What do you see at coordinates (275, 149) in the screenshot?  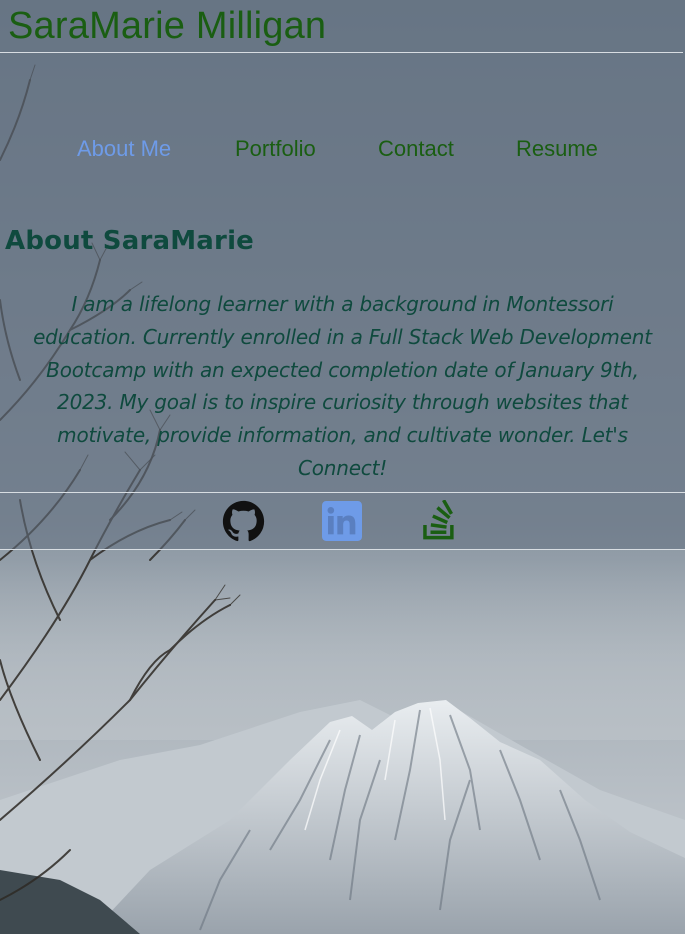 I see `nav-portfolio: Portfolio` at bounding box center [275, 149].